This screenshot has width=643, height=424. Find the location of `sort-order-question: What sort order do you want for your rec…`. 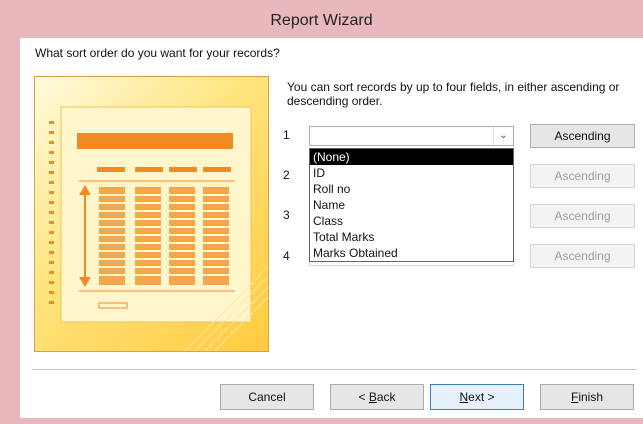

sort-order-question: What sort order do you want for your rec… is located at coordinates (157, 53).